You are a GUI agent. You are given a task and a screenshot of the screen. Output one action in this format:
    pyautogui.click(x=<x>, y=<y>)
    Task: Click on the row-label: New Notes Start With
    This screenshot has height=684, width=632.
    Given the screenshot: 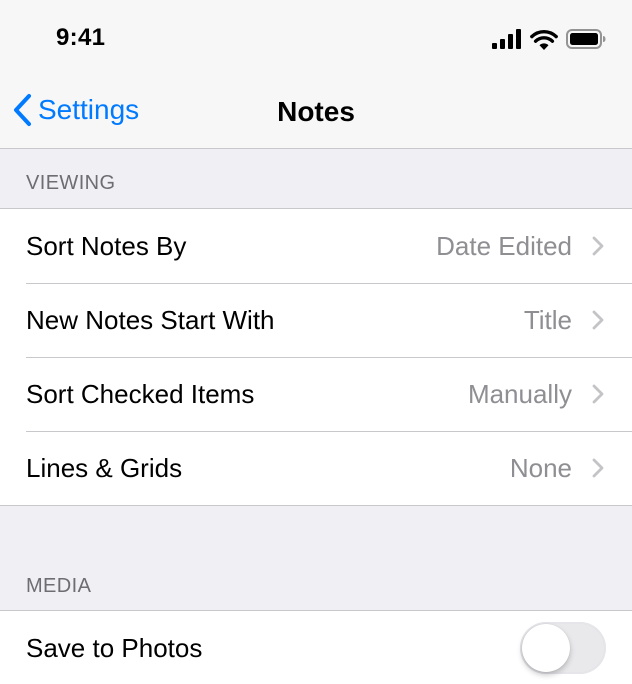 What is the action you would take?
    pyautogui.click(x=150, y=319)
    